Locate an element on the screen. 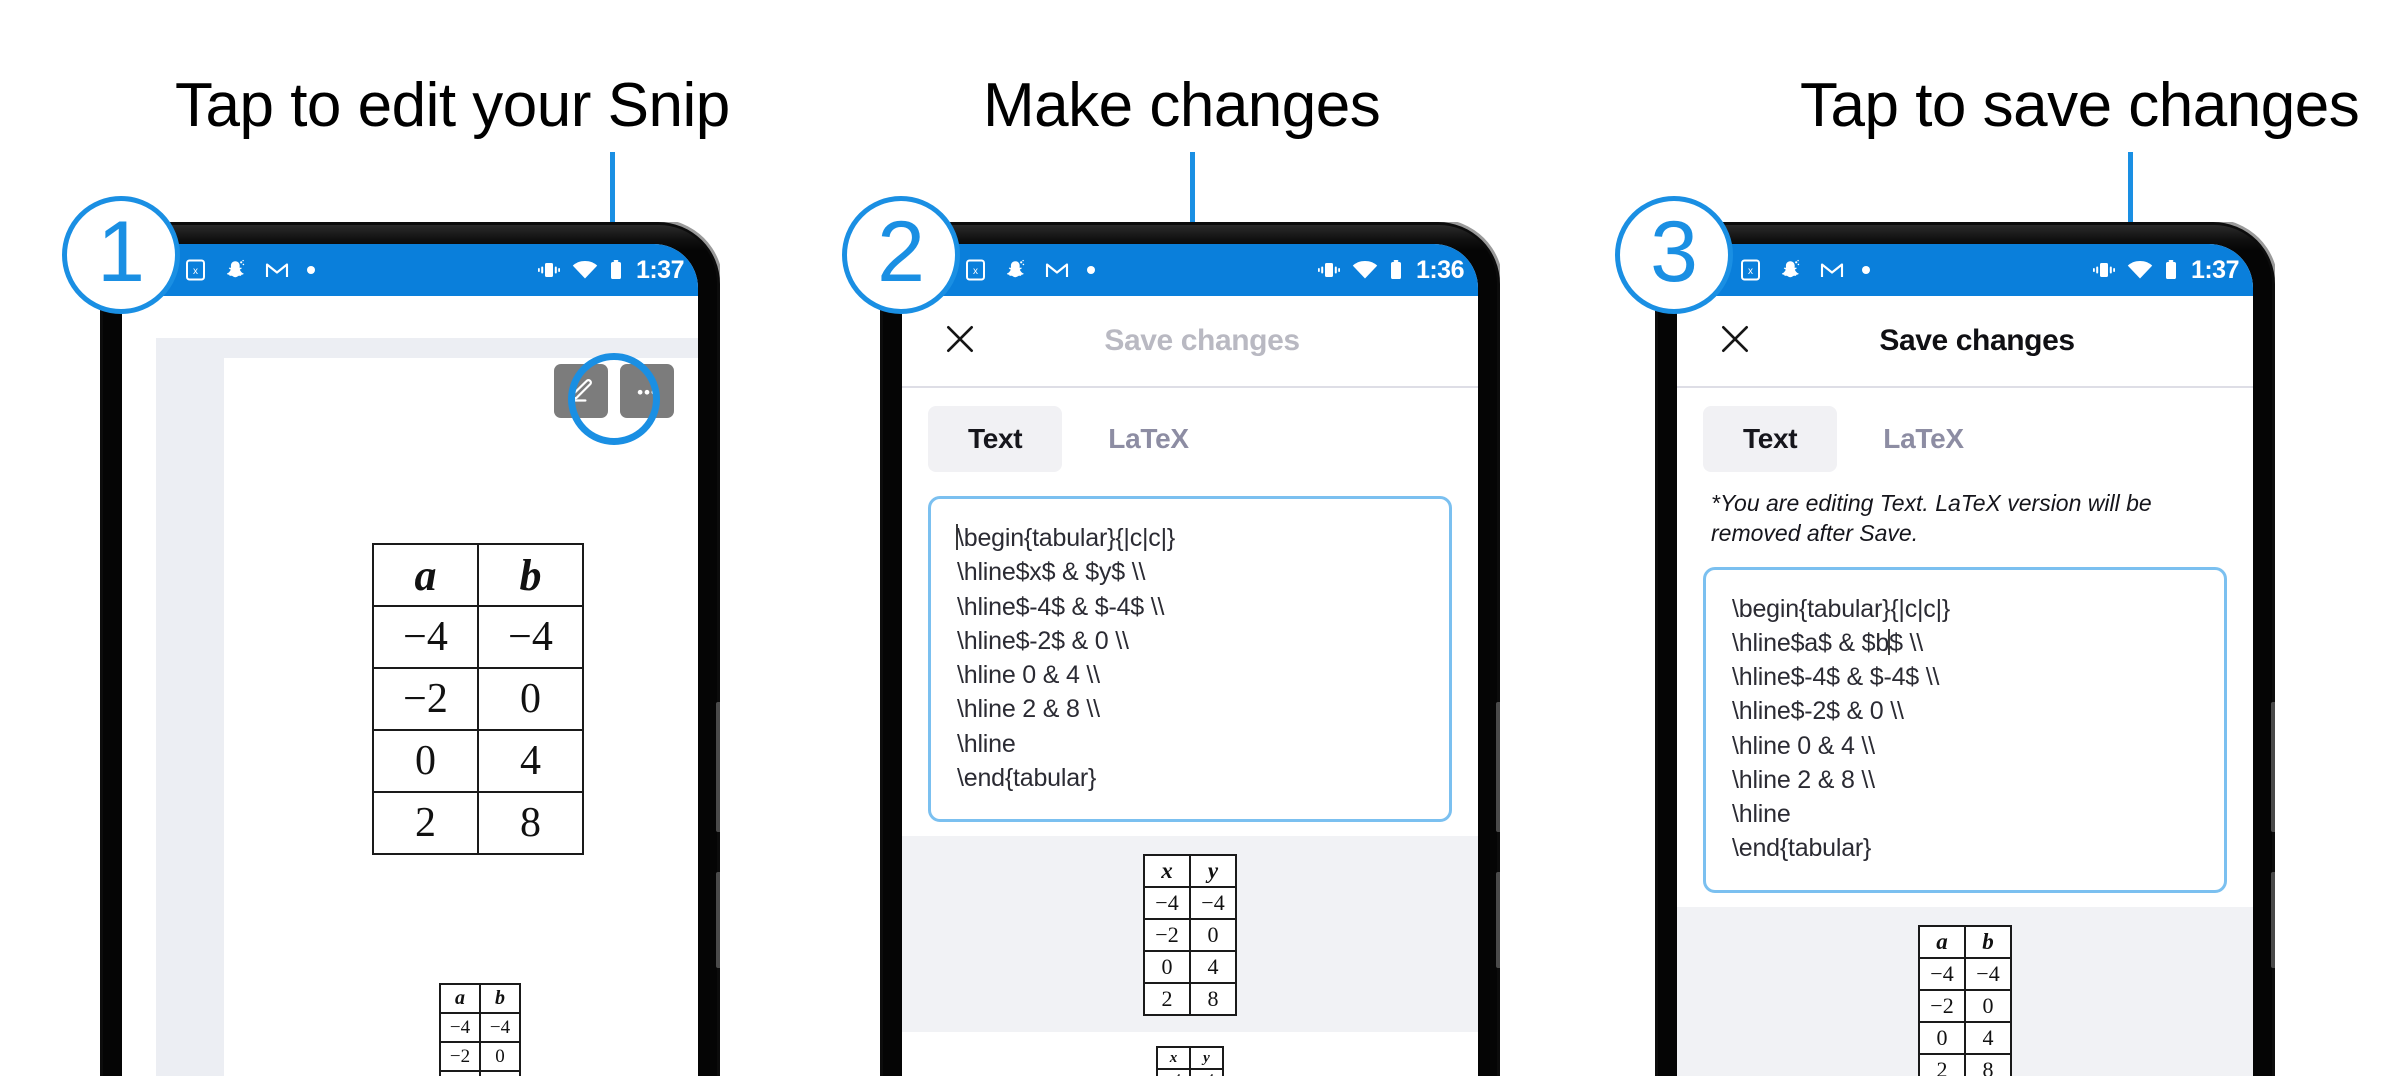 The height and width of the screenshot is (1076, 2382). more-options-button is located at coordinates (647, 391).